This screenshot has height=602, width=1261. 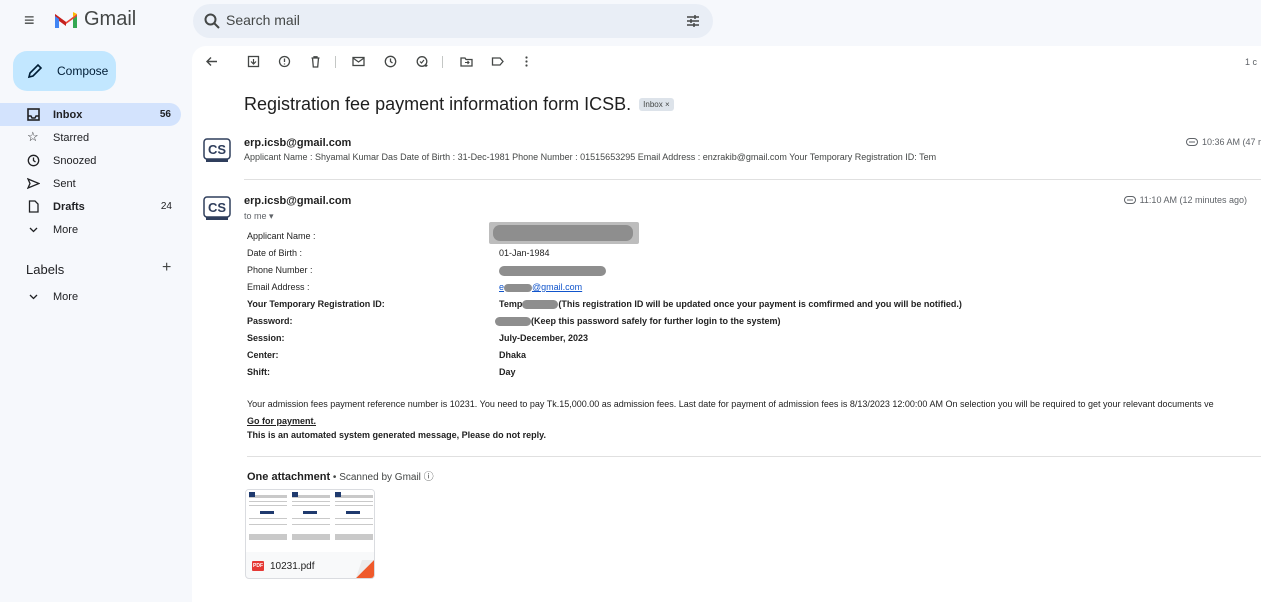 I want to click on scanned-note: • Scanned by Gmail ⓘ, so click(x=382, y=477).